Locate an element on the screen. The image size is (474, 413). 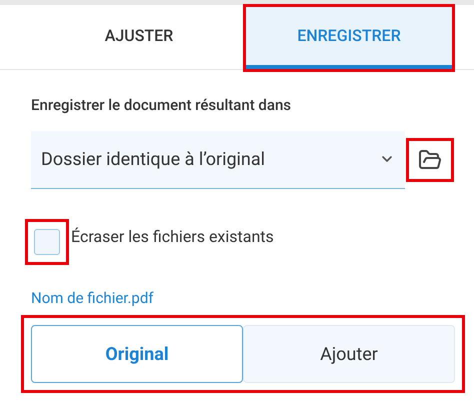
folder-open-icon is located at coordinates (430, 160).